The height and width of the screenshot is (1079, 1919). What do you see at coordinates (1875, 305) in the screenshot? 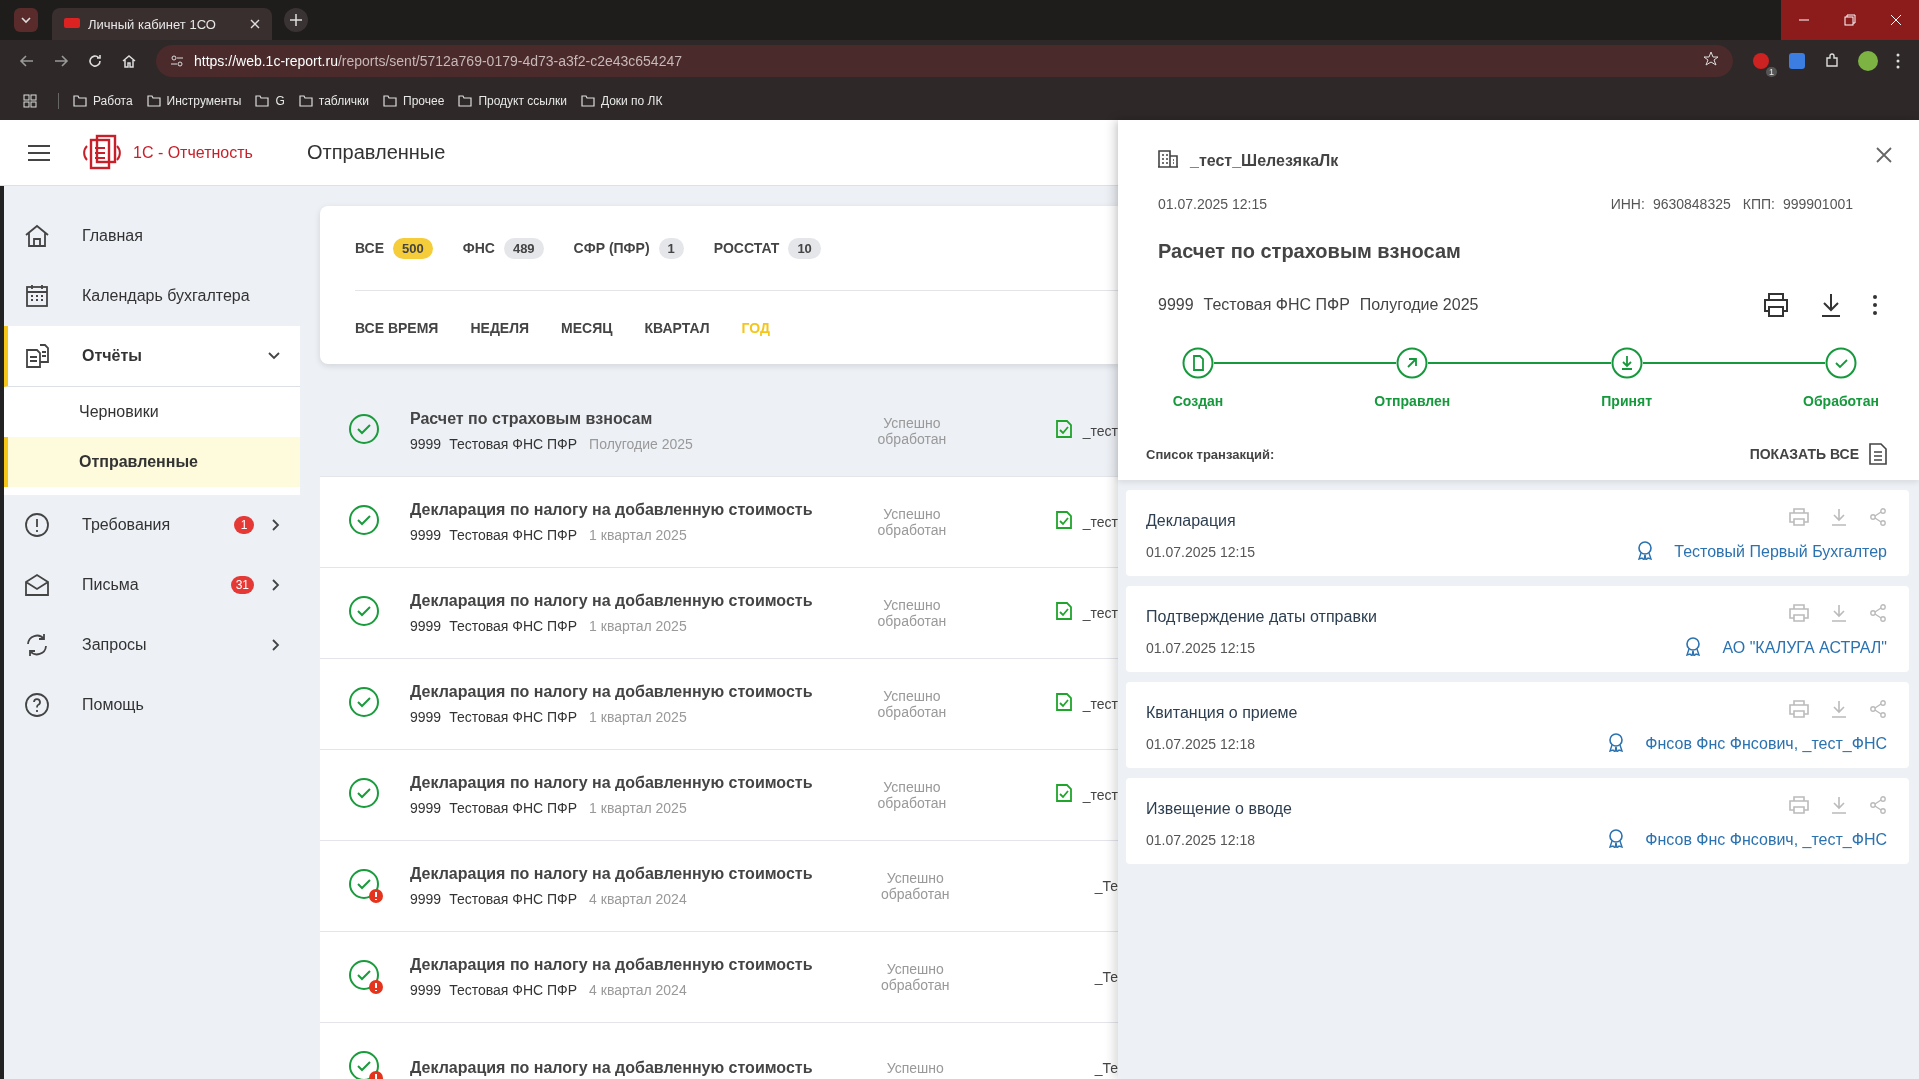
I see `more-icon` at bounding box center [1875, 305].